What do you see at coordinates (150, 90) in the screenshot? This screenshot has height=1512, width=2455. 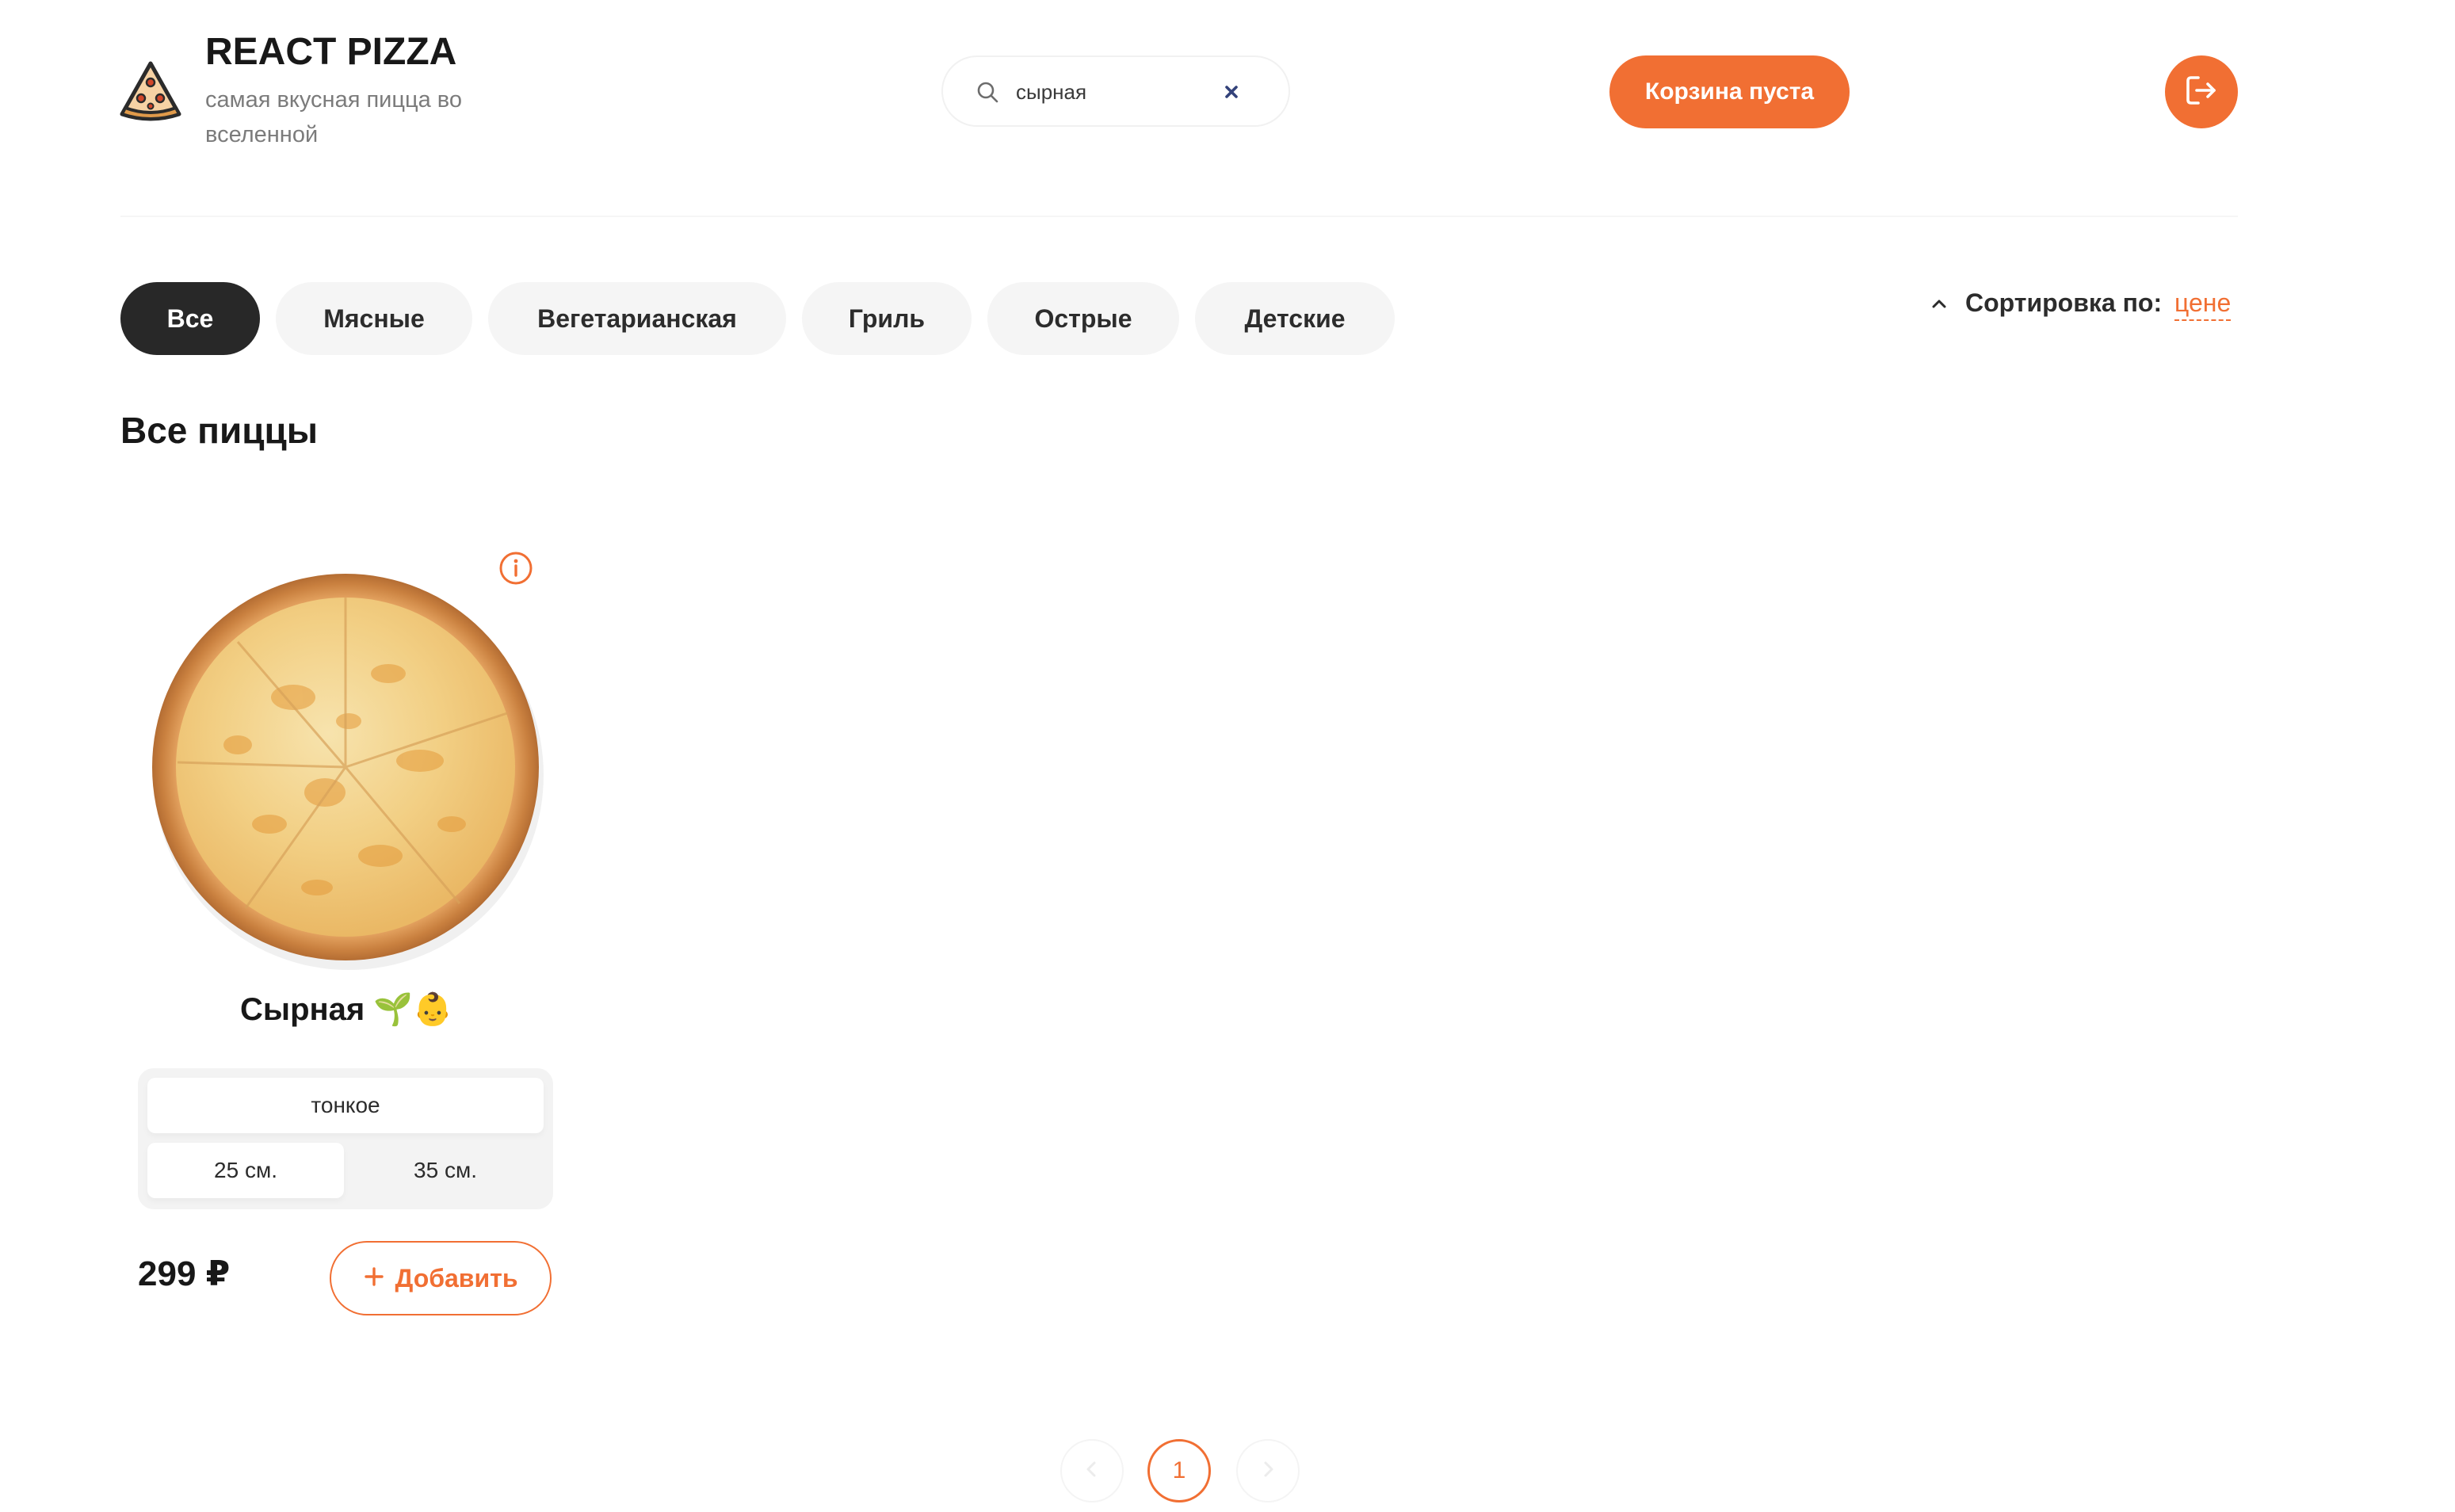 I see `pizza-slice-icon` at bounding box center [150, 90].